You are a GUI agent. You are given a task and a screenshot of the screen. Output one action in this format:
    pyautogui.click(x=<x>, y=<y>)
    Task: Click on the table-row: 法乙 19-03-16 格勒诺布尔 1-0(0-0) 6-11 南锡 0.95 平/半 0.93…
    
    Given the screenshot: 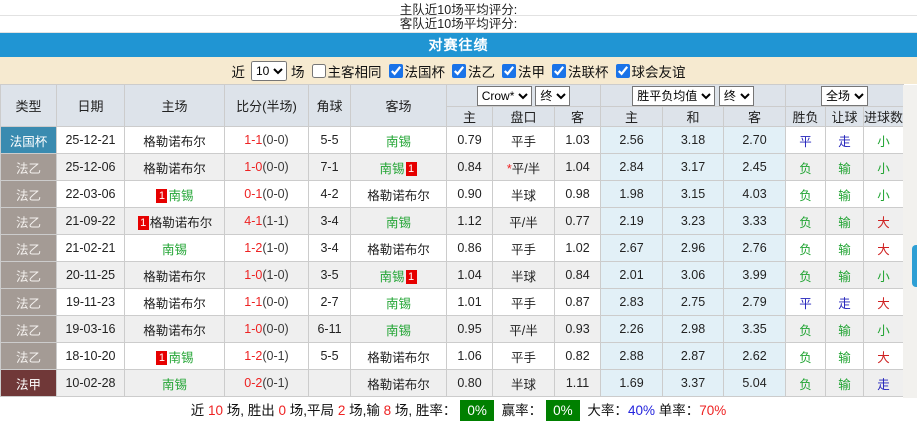 What is the action you would take?
    pyautogui.click(x=452, y=329)
    